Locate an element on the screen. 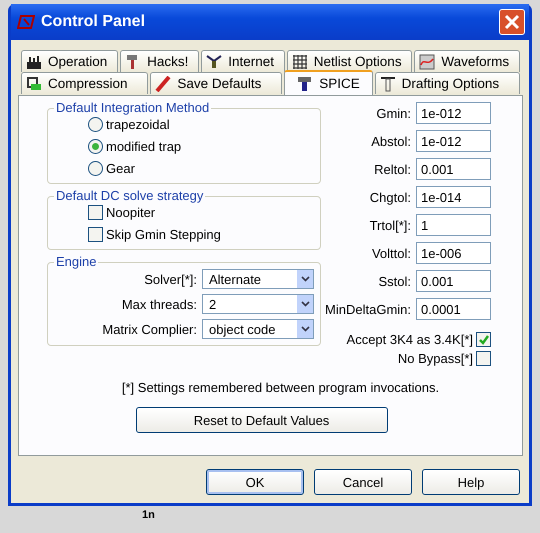 This screenshot has height=533, width=540. close-icon is located at coordinates (512, 22).